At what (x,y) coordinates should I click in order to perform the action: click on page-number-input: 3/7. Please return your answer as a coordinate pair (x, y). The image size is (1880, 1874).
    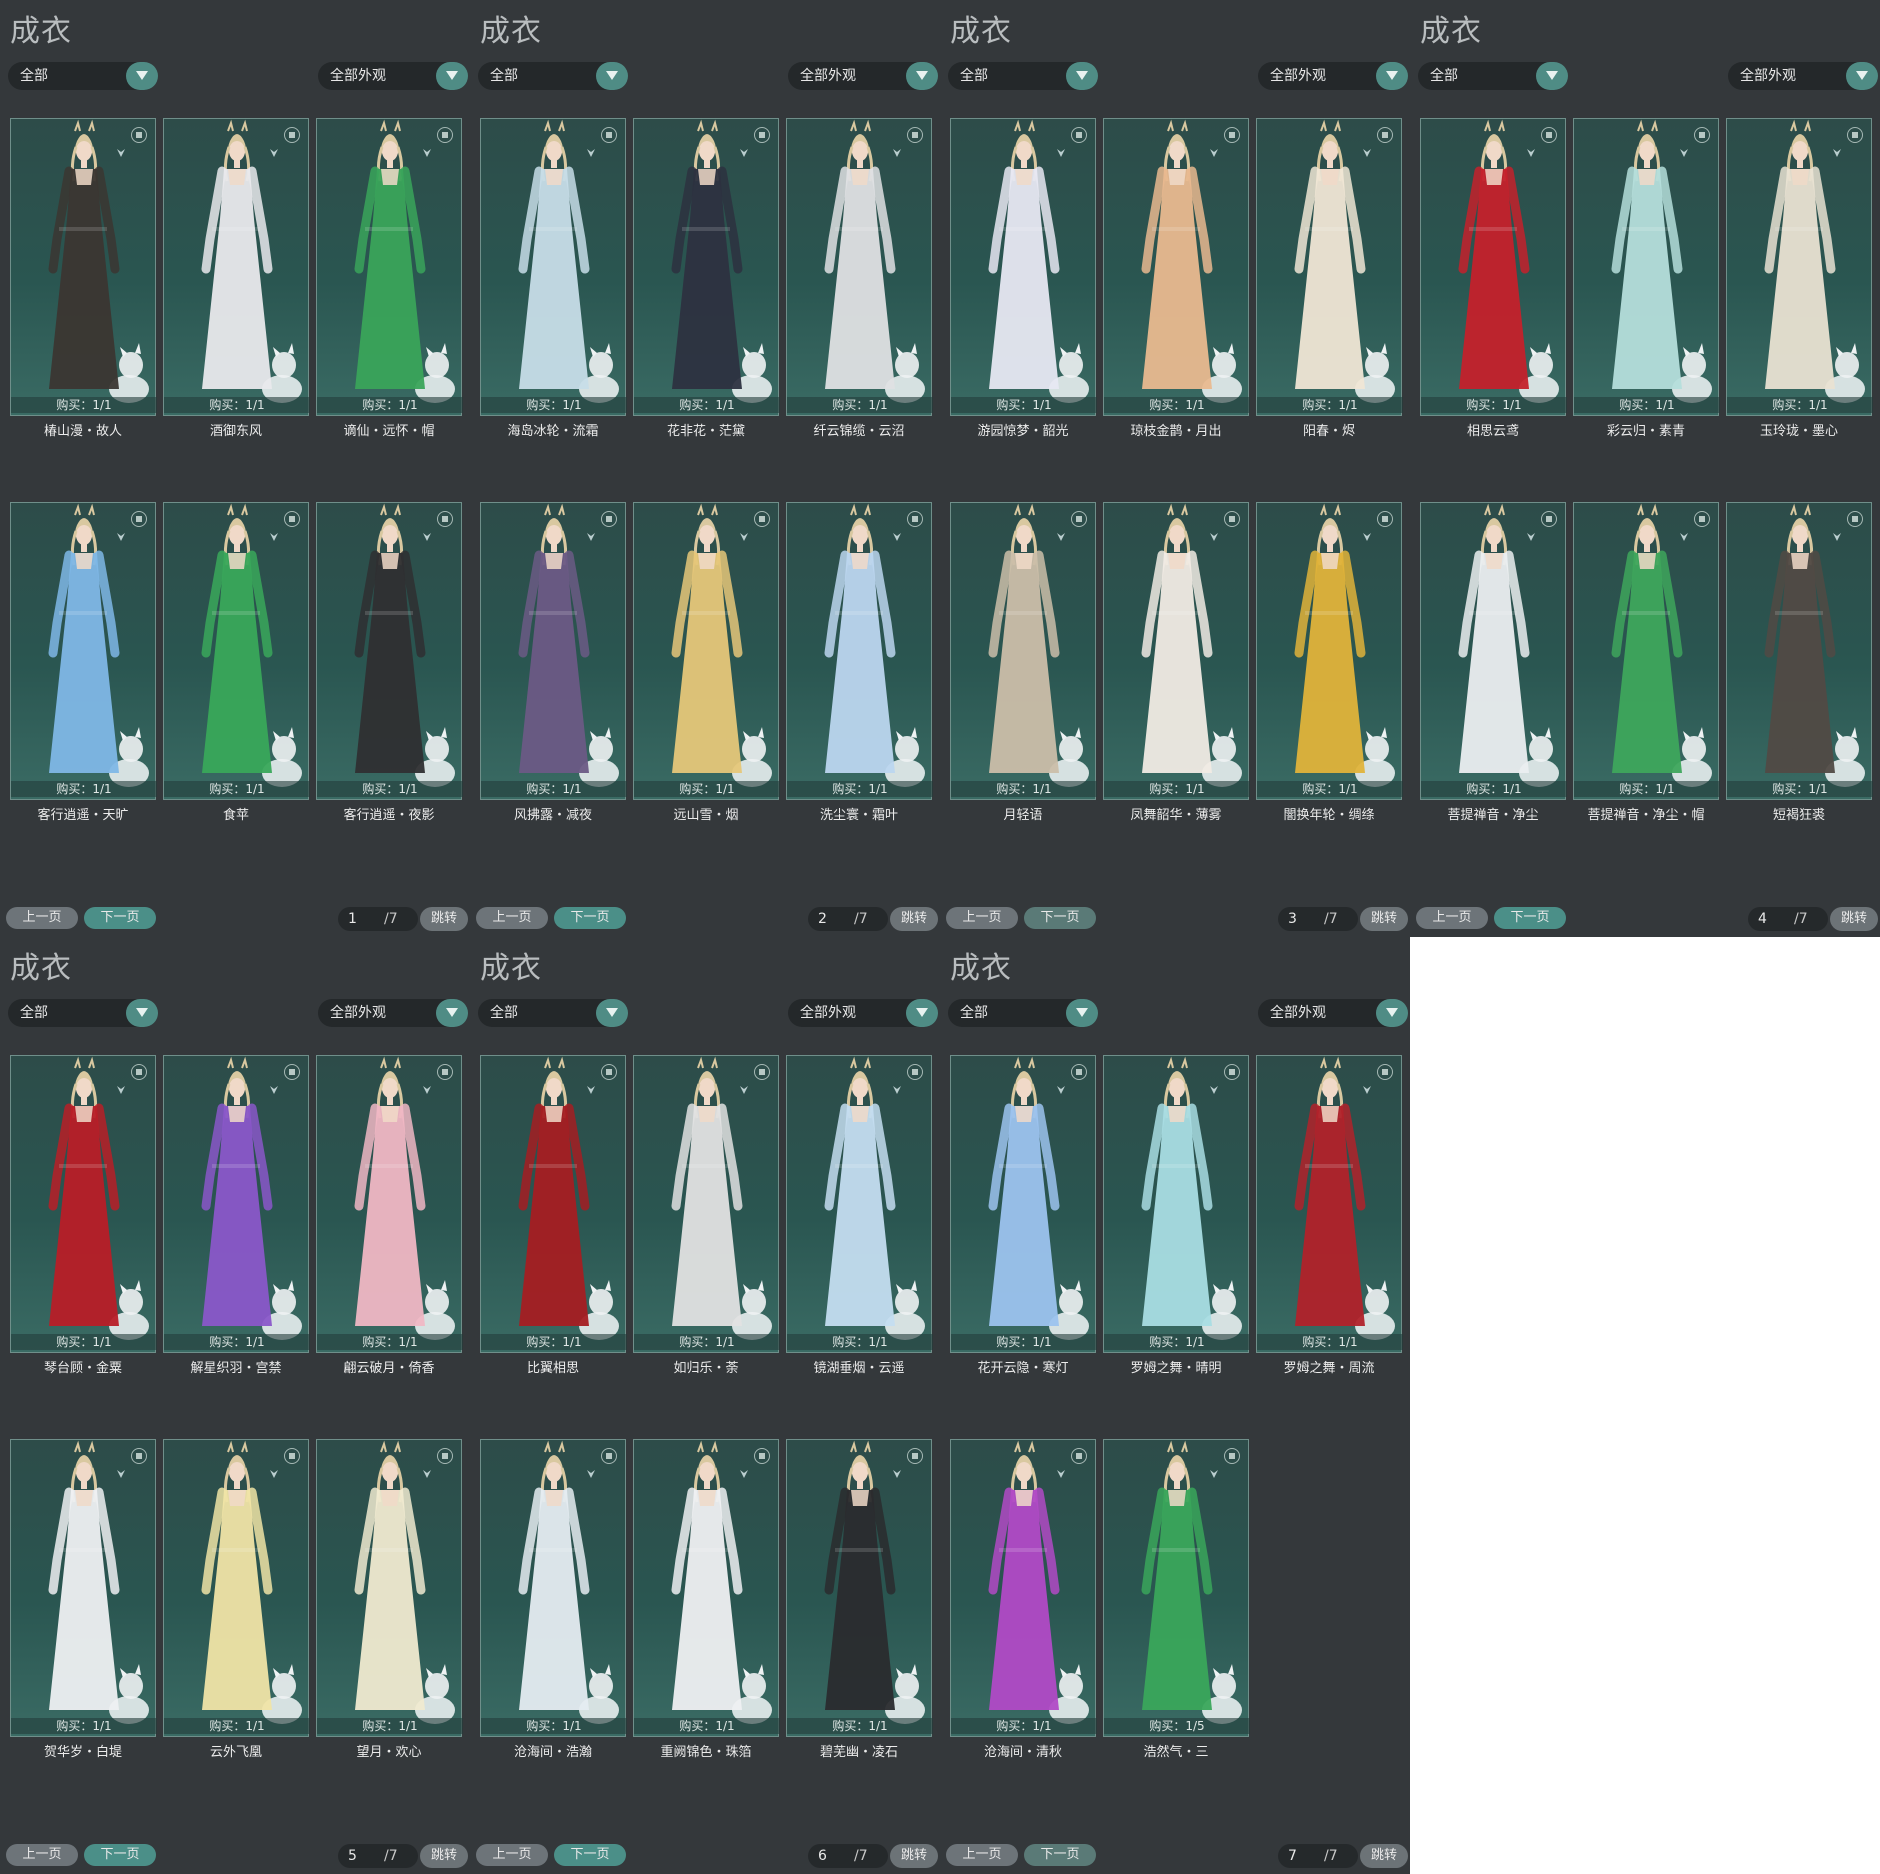
    Looking at the image, I should click on (1318, 919).